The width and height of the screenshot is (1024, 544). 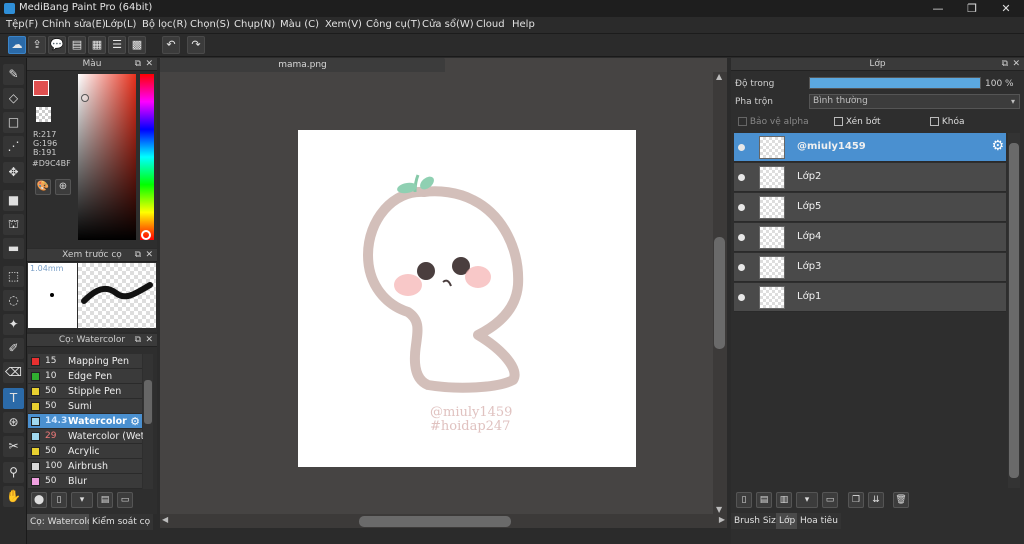 I want to click on menu-cloud: Cloud, so click(x=490, y=24).